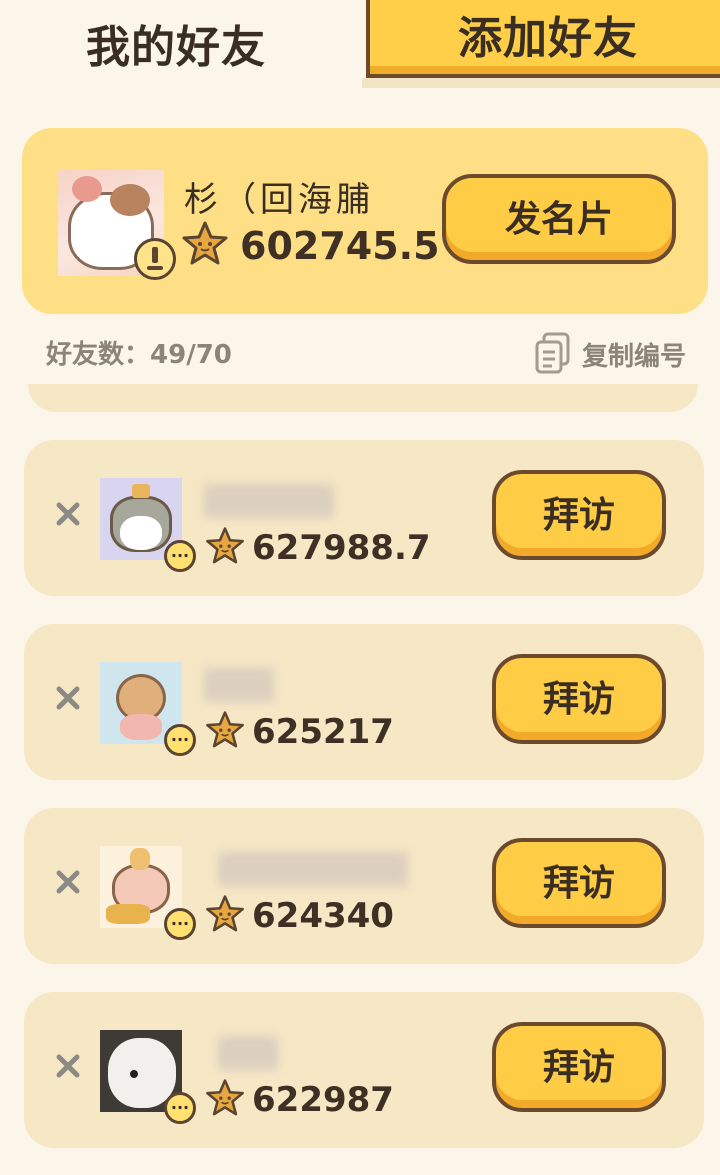 The width and height of the screenshot is (720, 1175). What do you see at coordinates (363, 398) in the screenshot?
I see `list-item-partial` at bounding box center [363, 398].